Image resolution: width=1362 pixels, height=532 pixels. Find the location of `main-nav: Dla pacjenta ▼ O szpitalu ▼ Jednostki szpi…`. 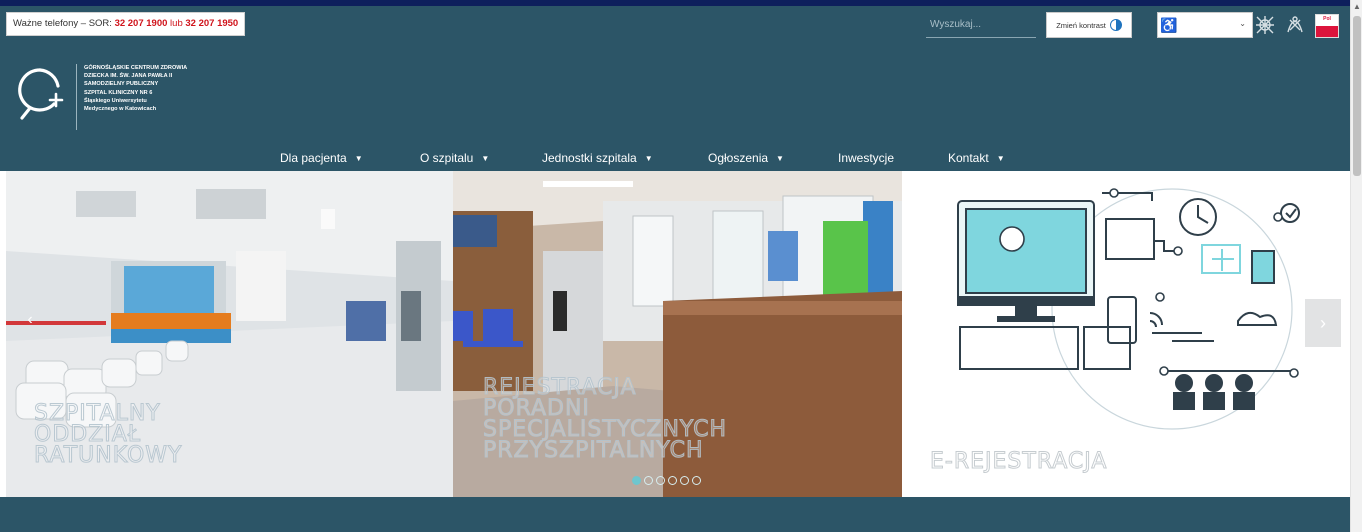

main-nav: Dla pacjenta ▼ O szpitalu ▼ Jednostki szpi… is located at coordinates (659, 158).